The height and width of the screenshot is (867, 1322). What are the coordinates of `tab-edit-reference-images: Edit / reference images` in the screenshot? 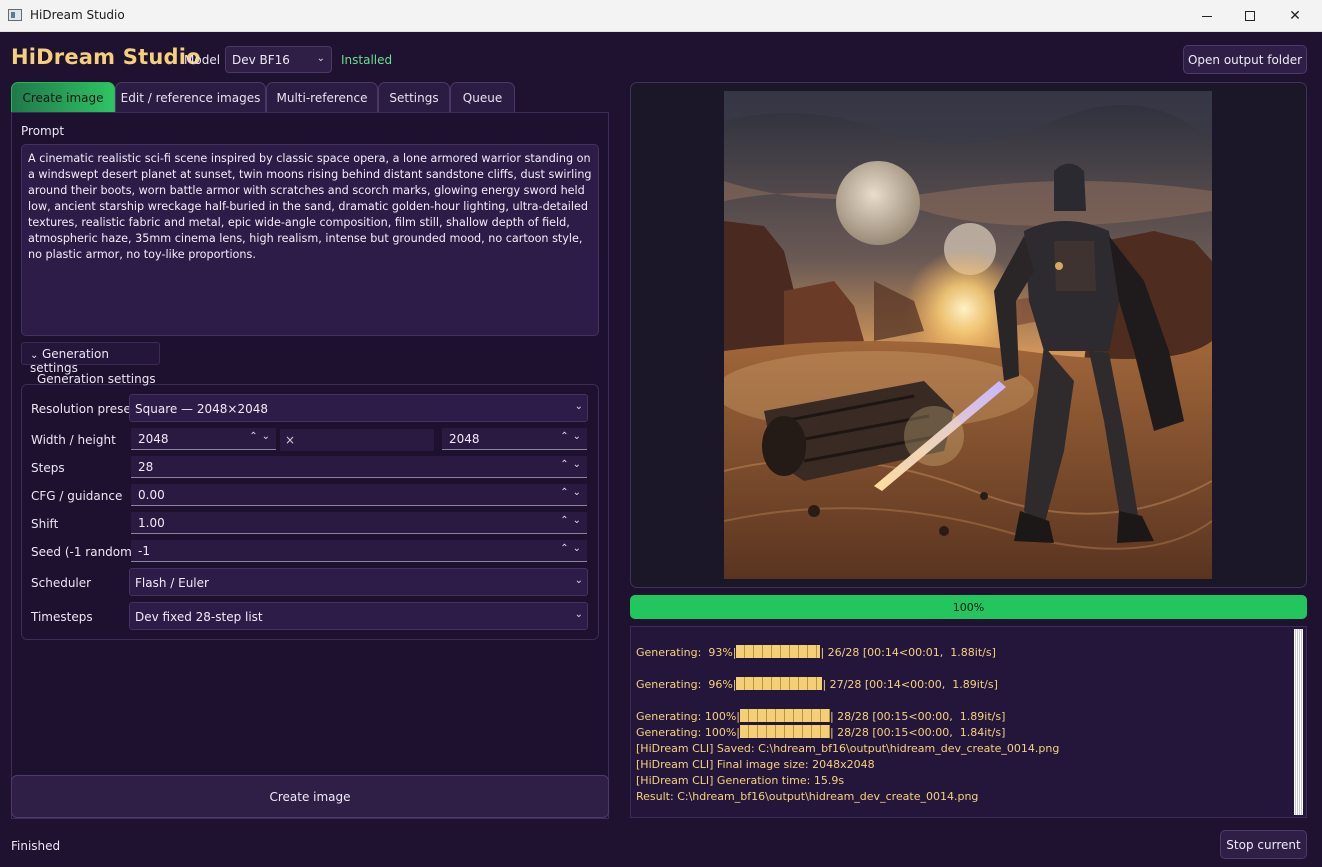 It's located at (190, 97).